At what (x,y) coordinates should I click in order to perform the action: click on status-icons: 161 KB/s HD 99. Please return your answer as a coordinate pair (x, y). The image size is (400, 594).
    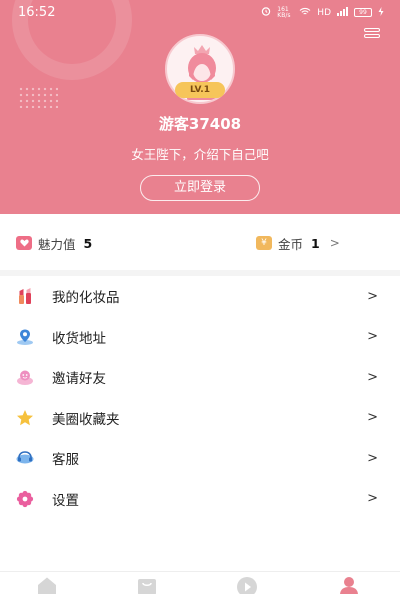
    Looking at the image, I should click on (322, 12).